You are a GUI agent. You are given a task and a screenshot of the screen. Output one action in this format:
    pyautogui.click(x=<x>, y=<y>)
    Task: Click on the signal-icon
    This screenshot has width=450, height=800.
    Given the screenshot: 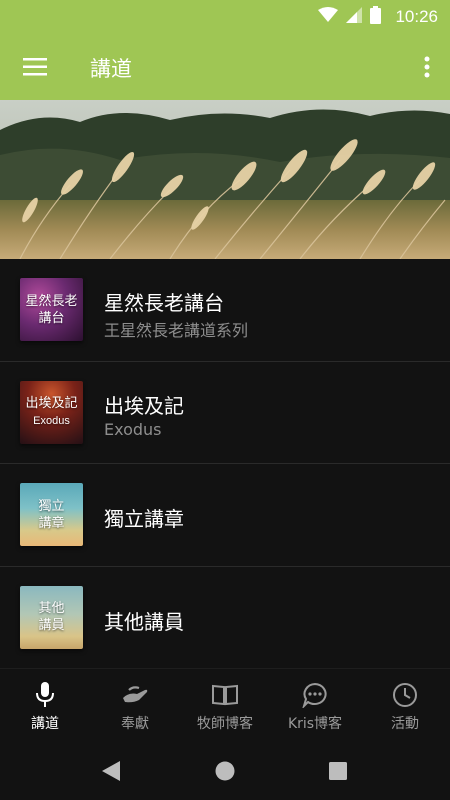 What is the action you would take?
    pyautogui.click(x=354, y=17)
    